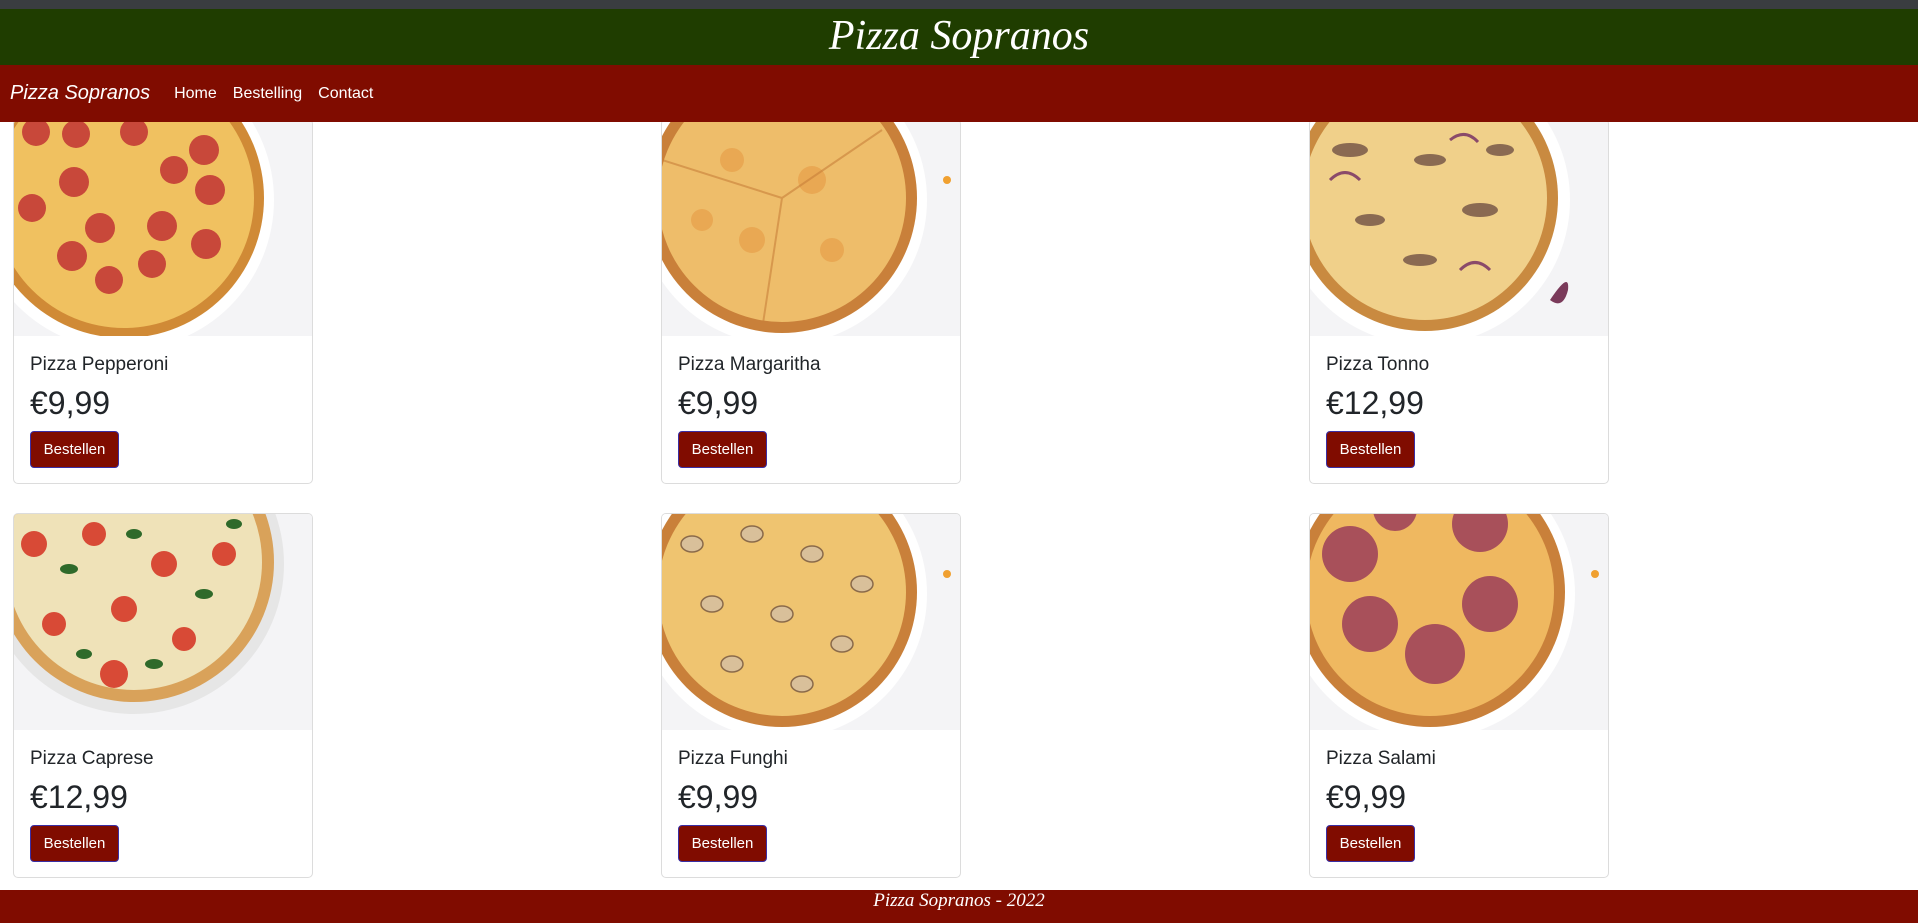 This screenshot has width=1918, height=923. I want to click on pizza-pepperoni-image, so click(163, 229).